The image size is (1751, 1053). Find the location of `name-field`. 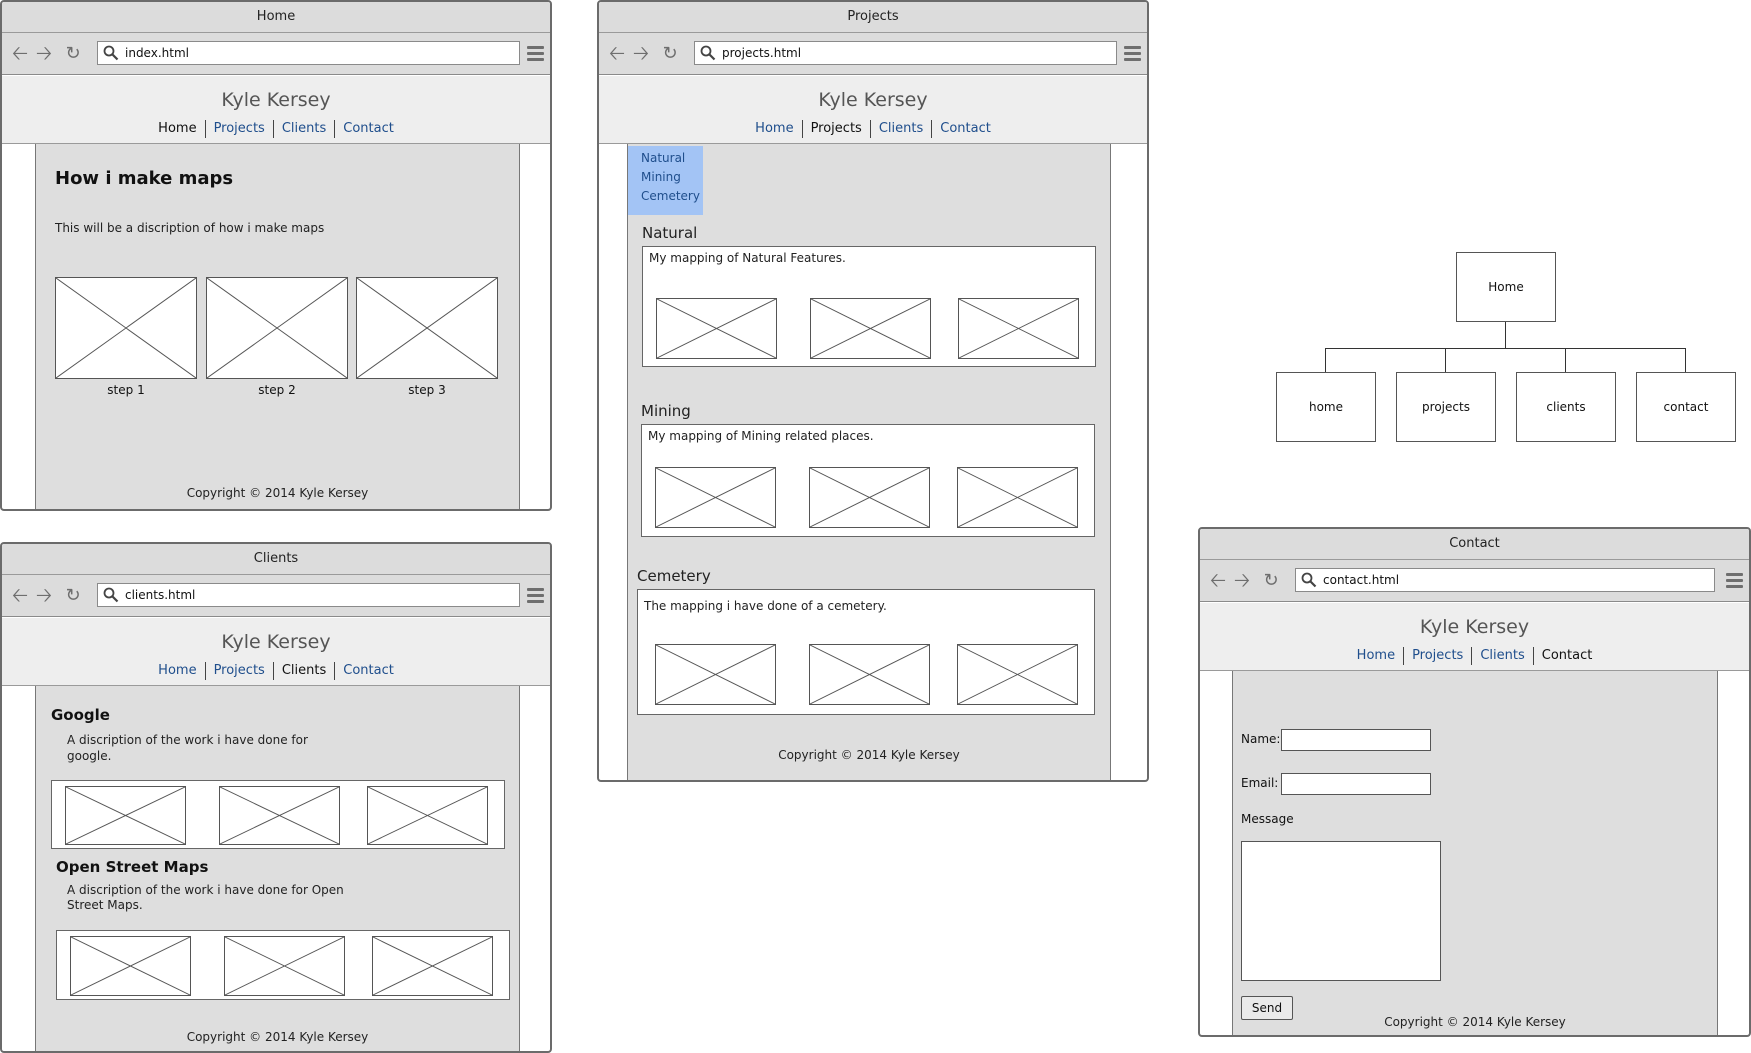

name-field is located at coordinates (1356, 740).